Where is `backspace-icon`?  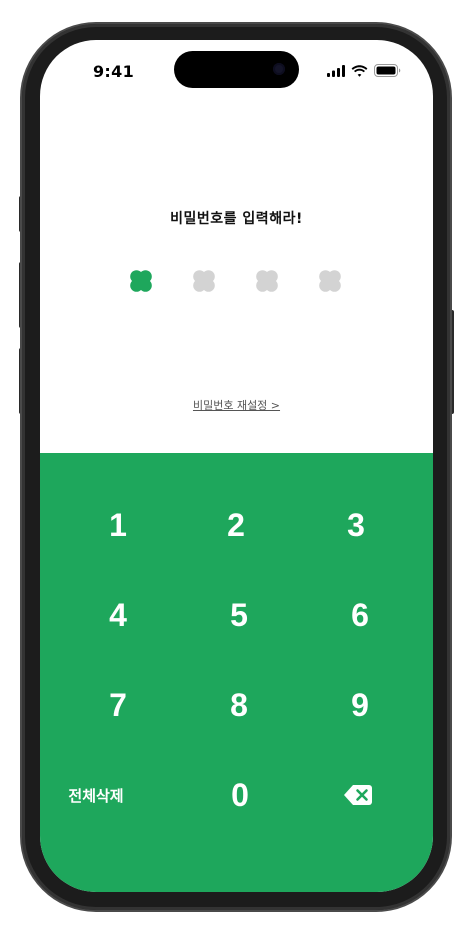
backspace-icon is located at coordinates (358, 795).